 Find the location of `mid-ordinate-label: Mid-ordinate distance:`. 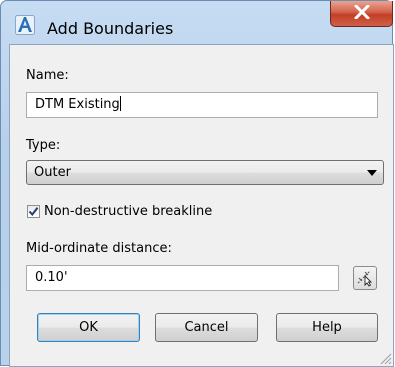

mid-ordinate-label: Mid-ordinate distance: is located at coordinates (99, 248).